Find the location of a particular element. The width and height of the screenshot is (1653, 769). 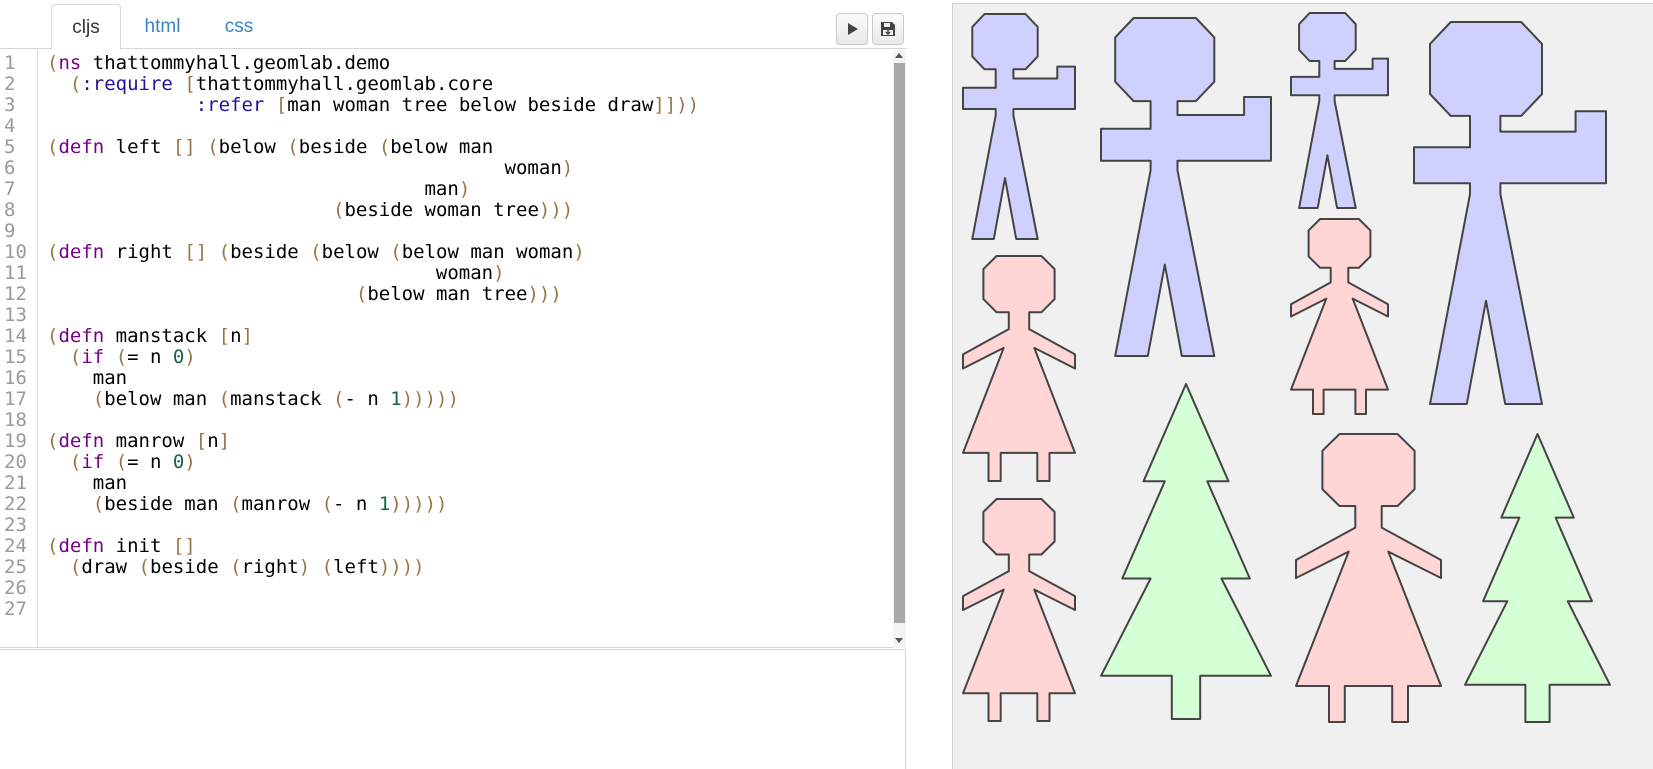

code-line: (below man tree))) is located at coordinates (466, 294).